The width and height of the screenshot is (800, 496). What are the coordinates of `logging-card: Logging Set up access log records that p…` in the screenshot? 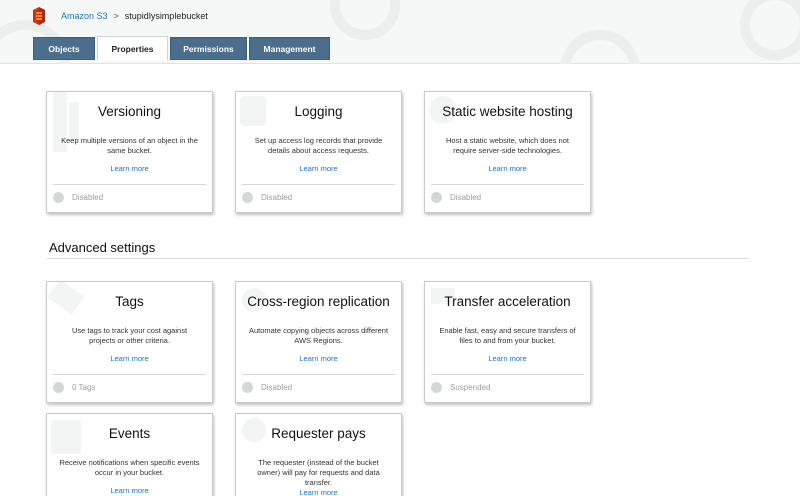 It's located at (318, 152).